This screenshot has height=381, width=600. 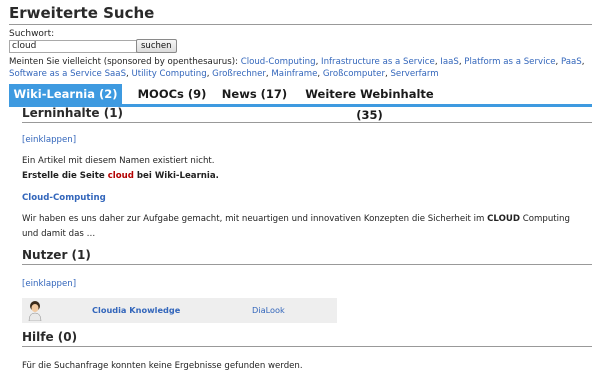 What do you see at coordinates (414, 74) in the screenshot?
I see `suggestion-link: Serverfarm` at bounding box center [414, 74].